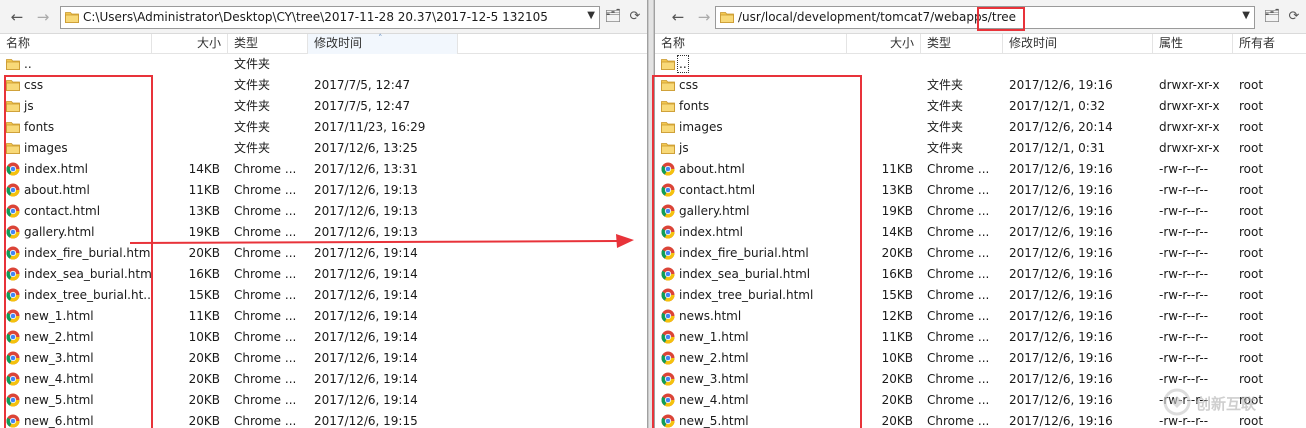  What do you see at coordinates (381, 241) in the screenshot?
I see `transfer-arrow` at bounding box center [381, 241].